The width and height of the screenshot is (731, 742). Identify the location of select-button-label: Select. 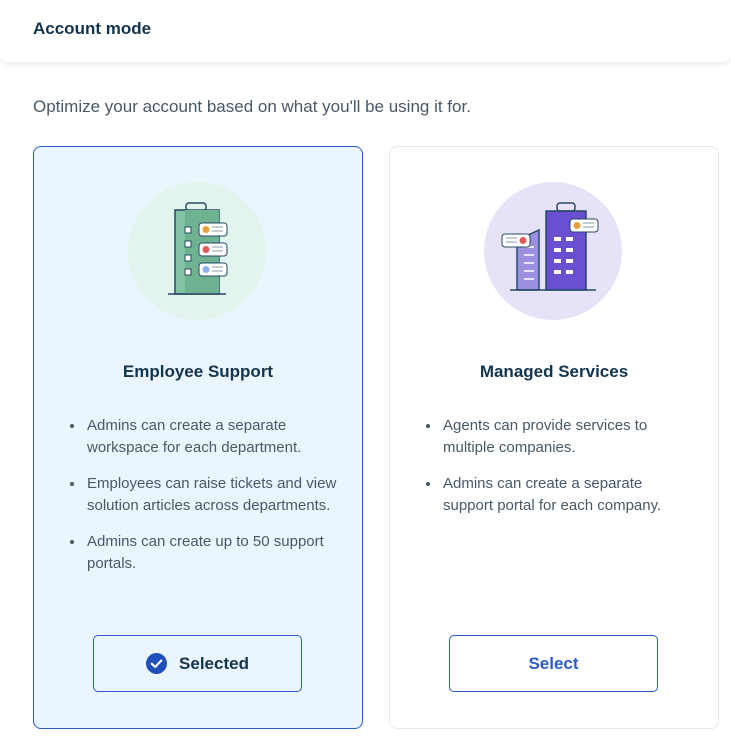
(553, 663).